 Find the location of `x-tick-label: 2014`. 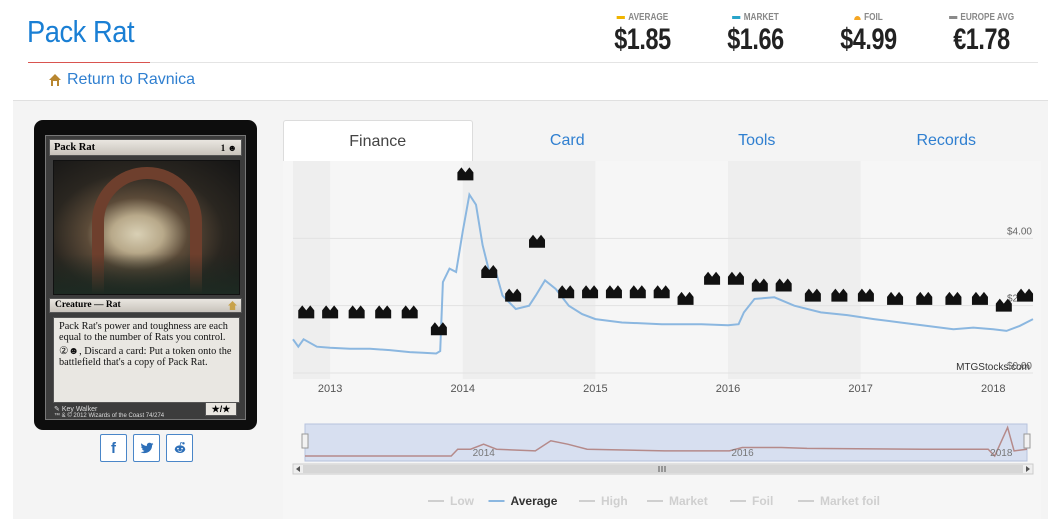

x-tick-label: 2014 is located at coordinates (463, 389).